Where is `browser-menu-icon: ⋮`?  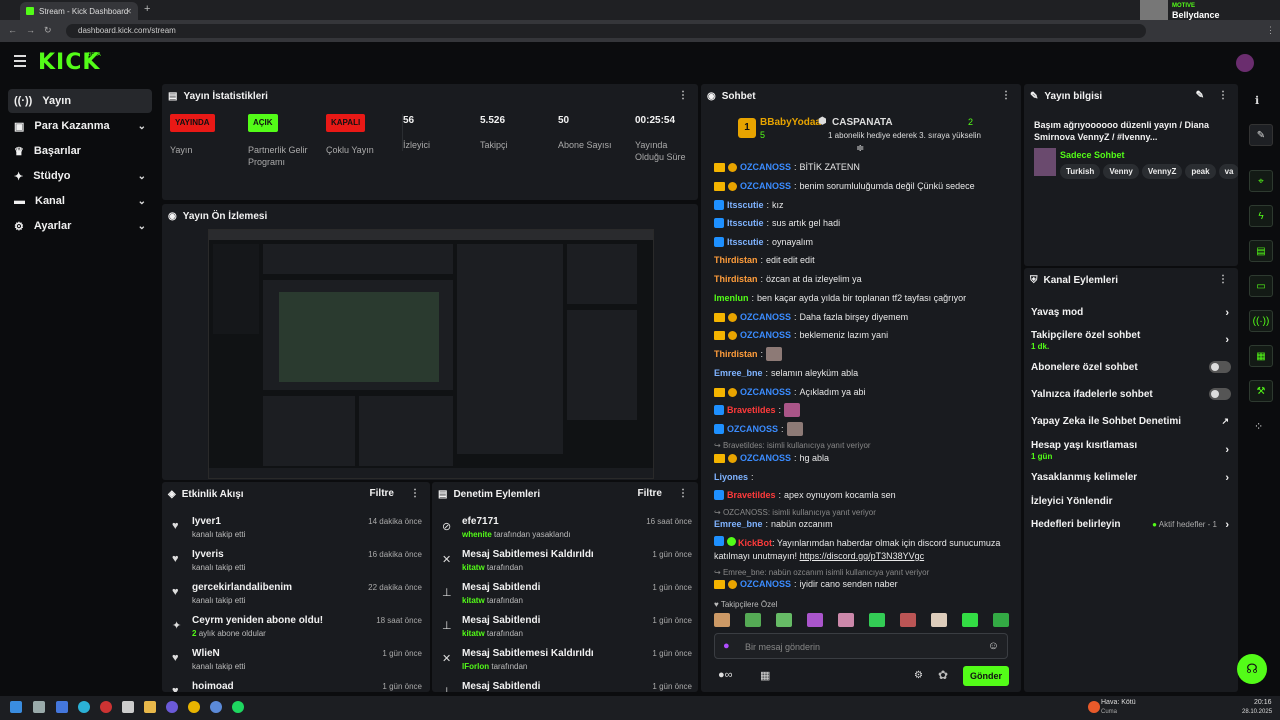
browser-menu-icon: ⋮ is located at coordinates (1270, 30).